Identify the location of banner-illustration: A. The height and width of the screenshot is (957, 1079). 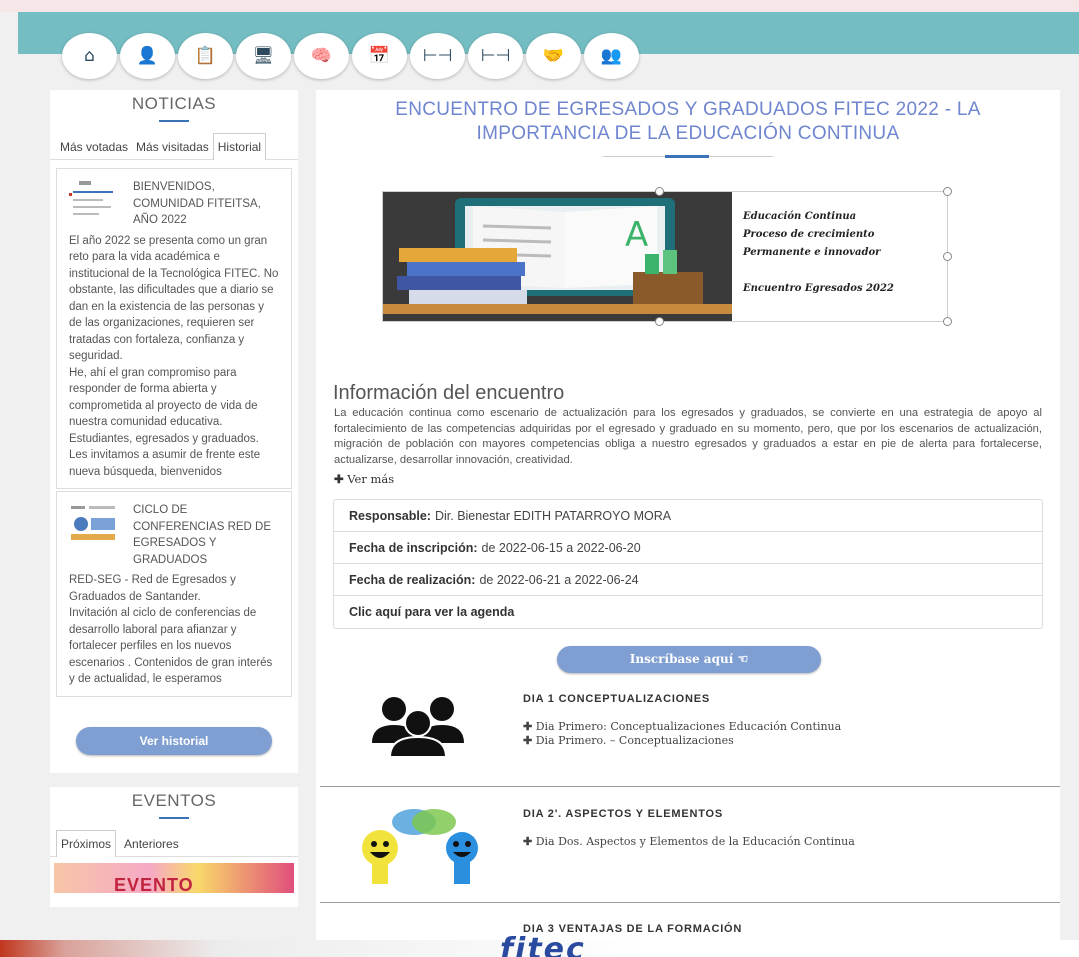
(557, 256).